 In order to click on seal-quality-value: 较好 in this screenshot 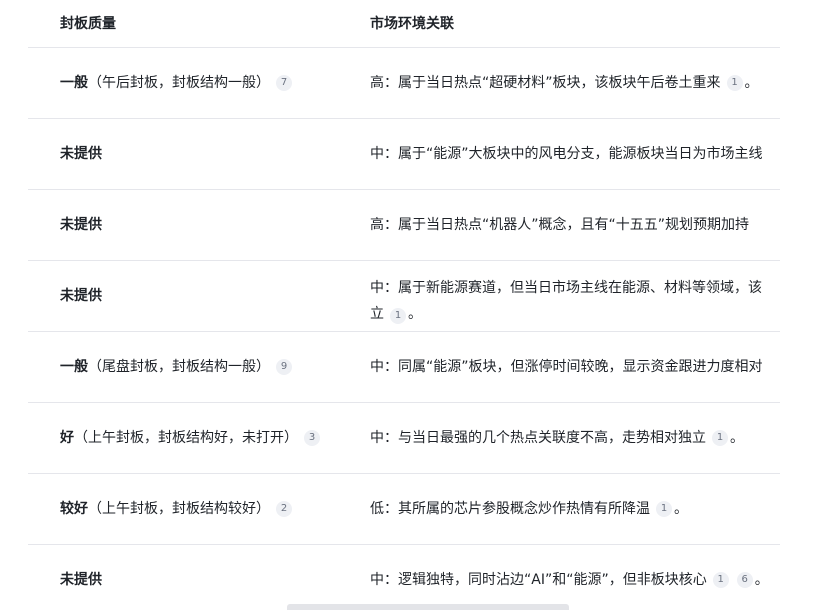, I will do `click(74, 509)`.